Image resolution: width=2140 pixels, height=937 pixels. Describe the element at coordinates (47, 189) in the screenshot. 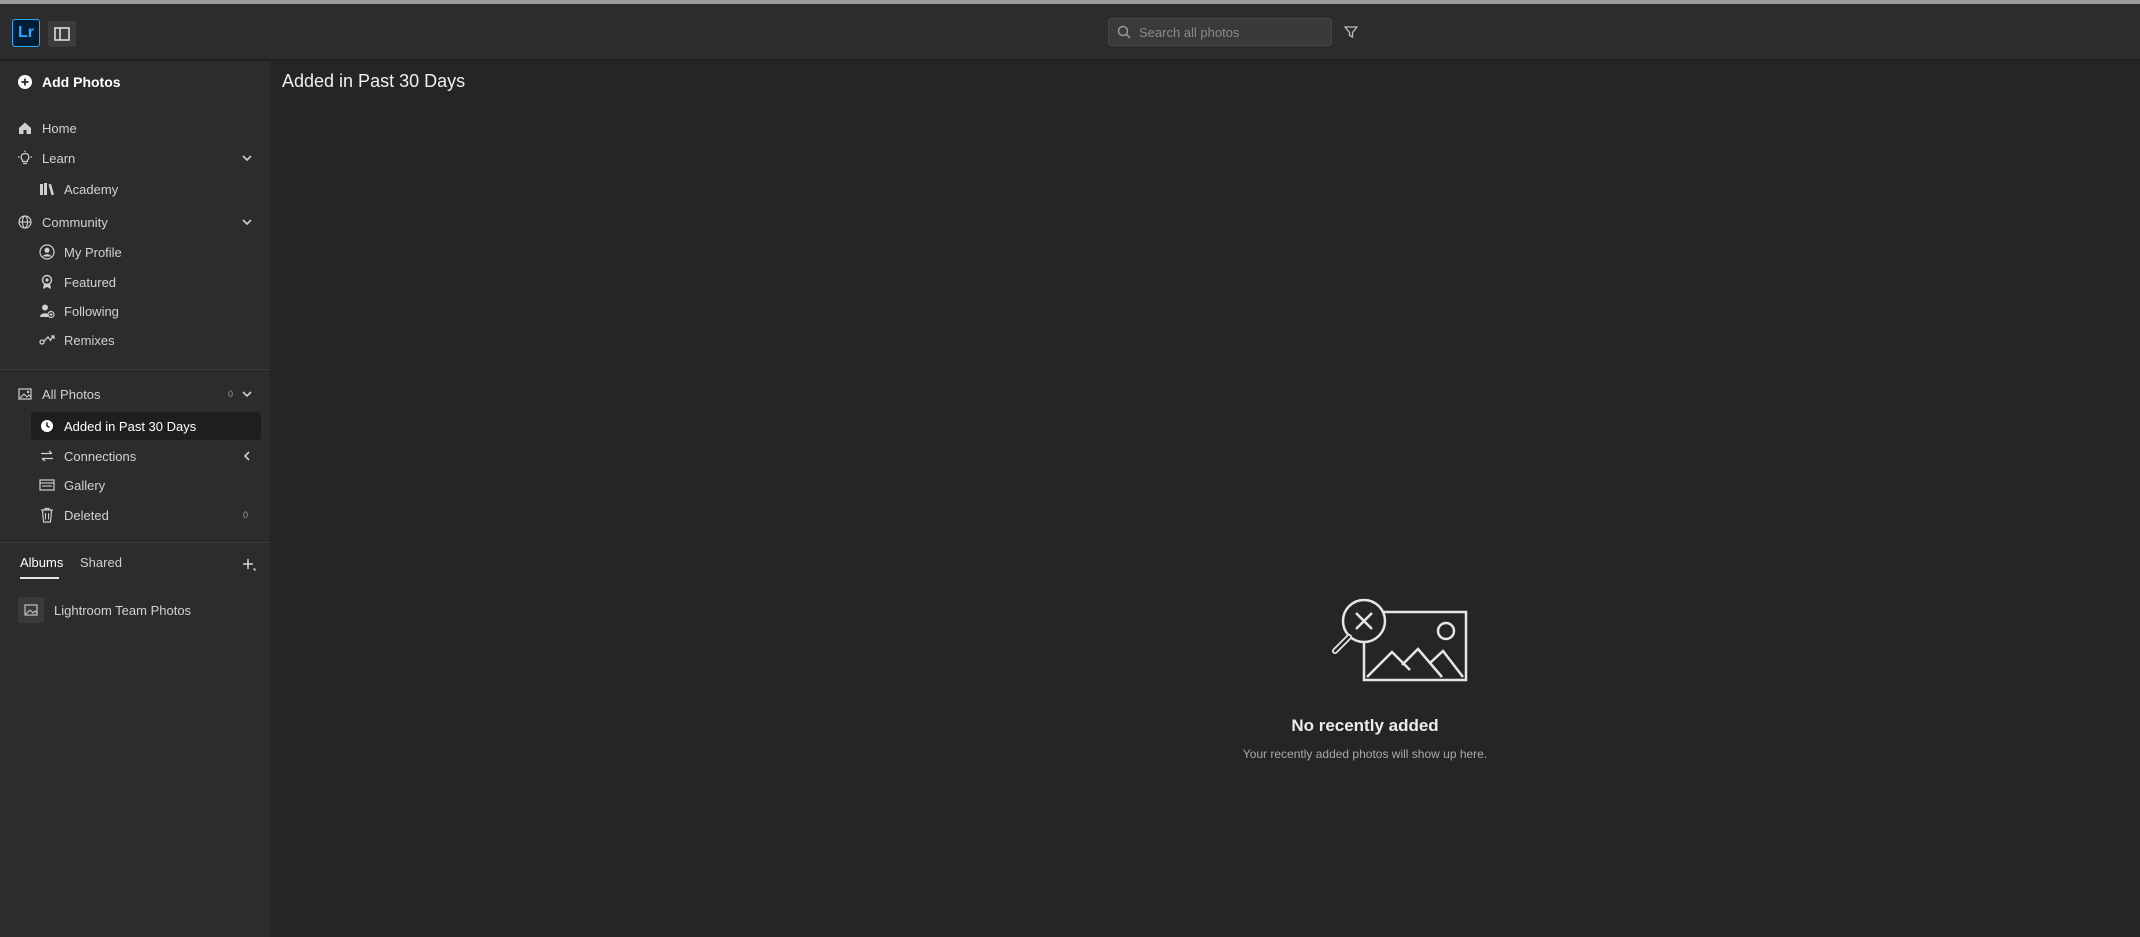

I see `books-icon` at that location.